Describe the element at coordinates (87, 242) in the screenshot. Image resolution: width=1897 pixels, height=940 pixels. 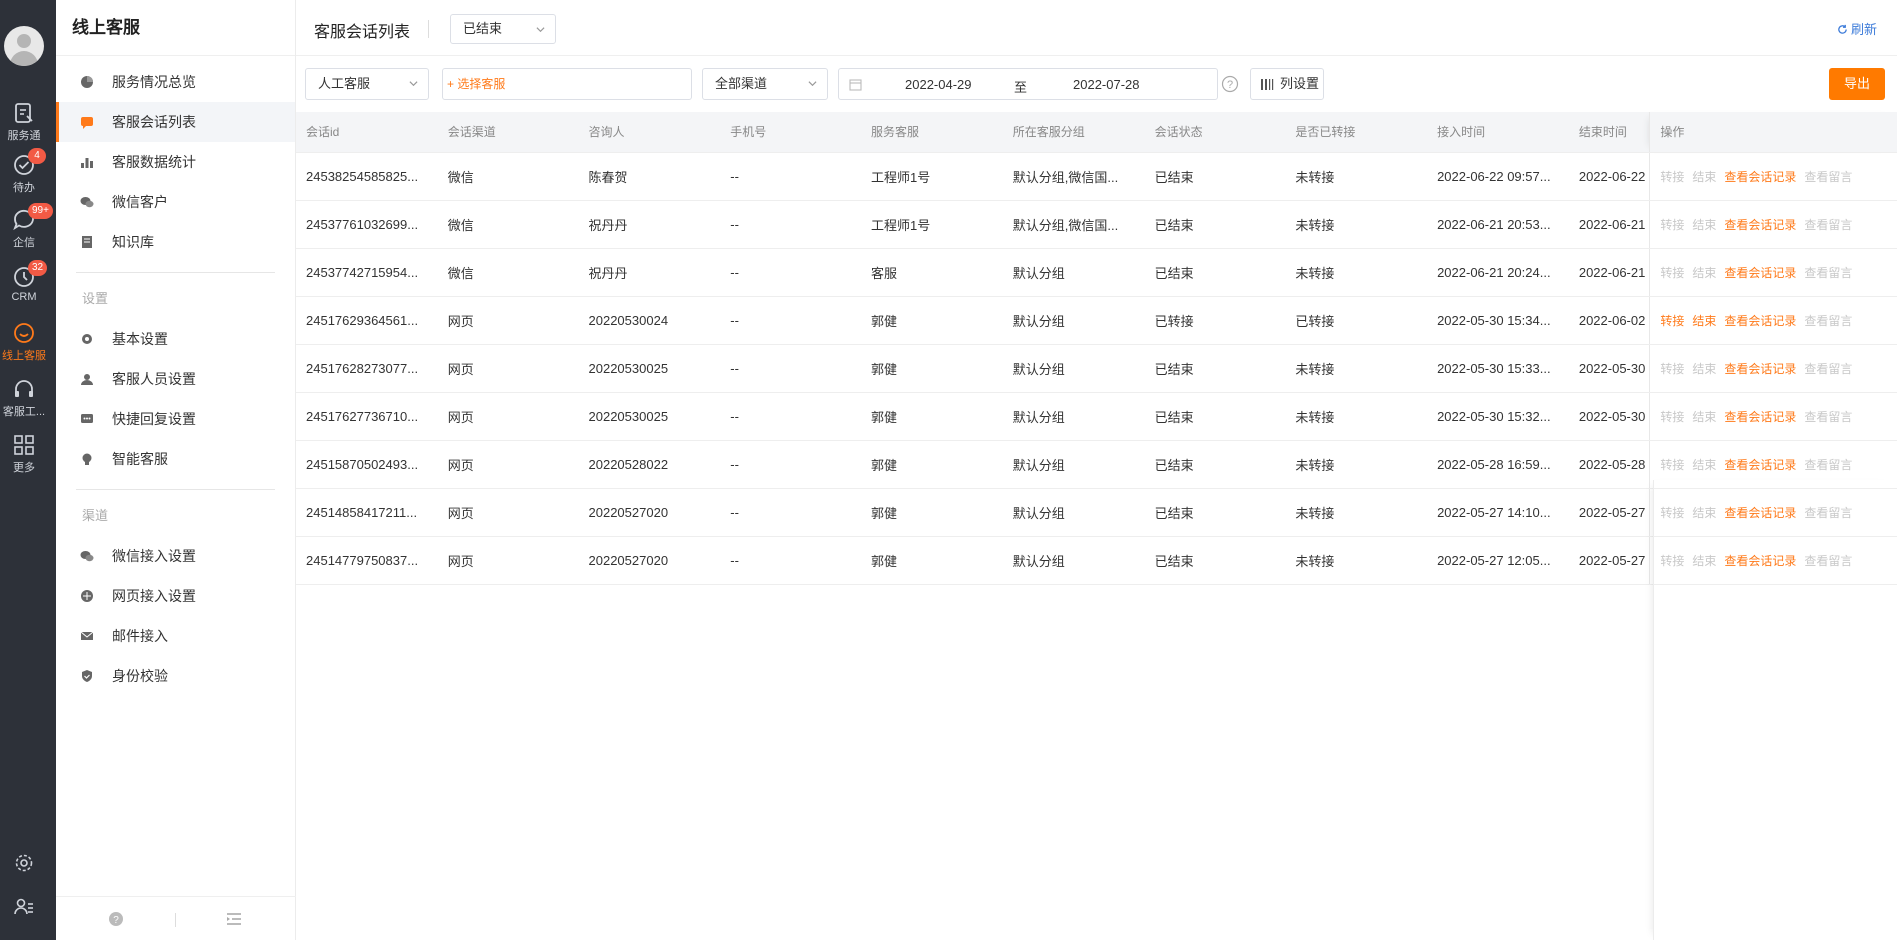
I see `book-icon` at that location.